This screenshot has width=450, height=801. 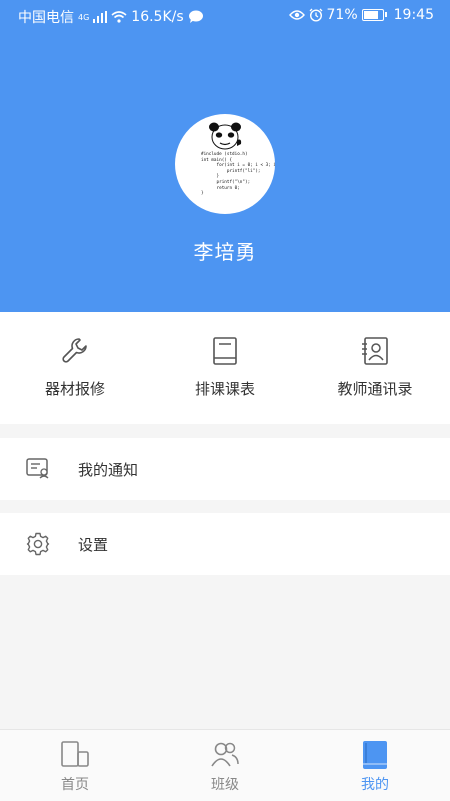 What do you see at coordinates (75, 754) in the screenshot?
I see `home-icon` at bounding box center [75, 754].